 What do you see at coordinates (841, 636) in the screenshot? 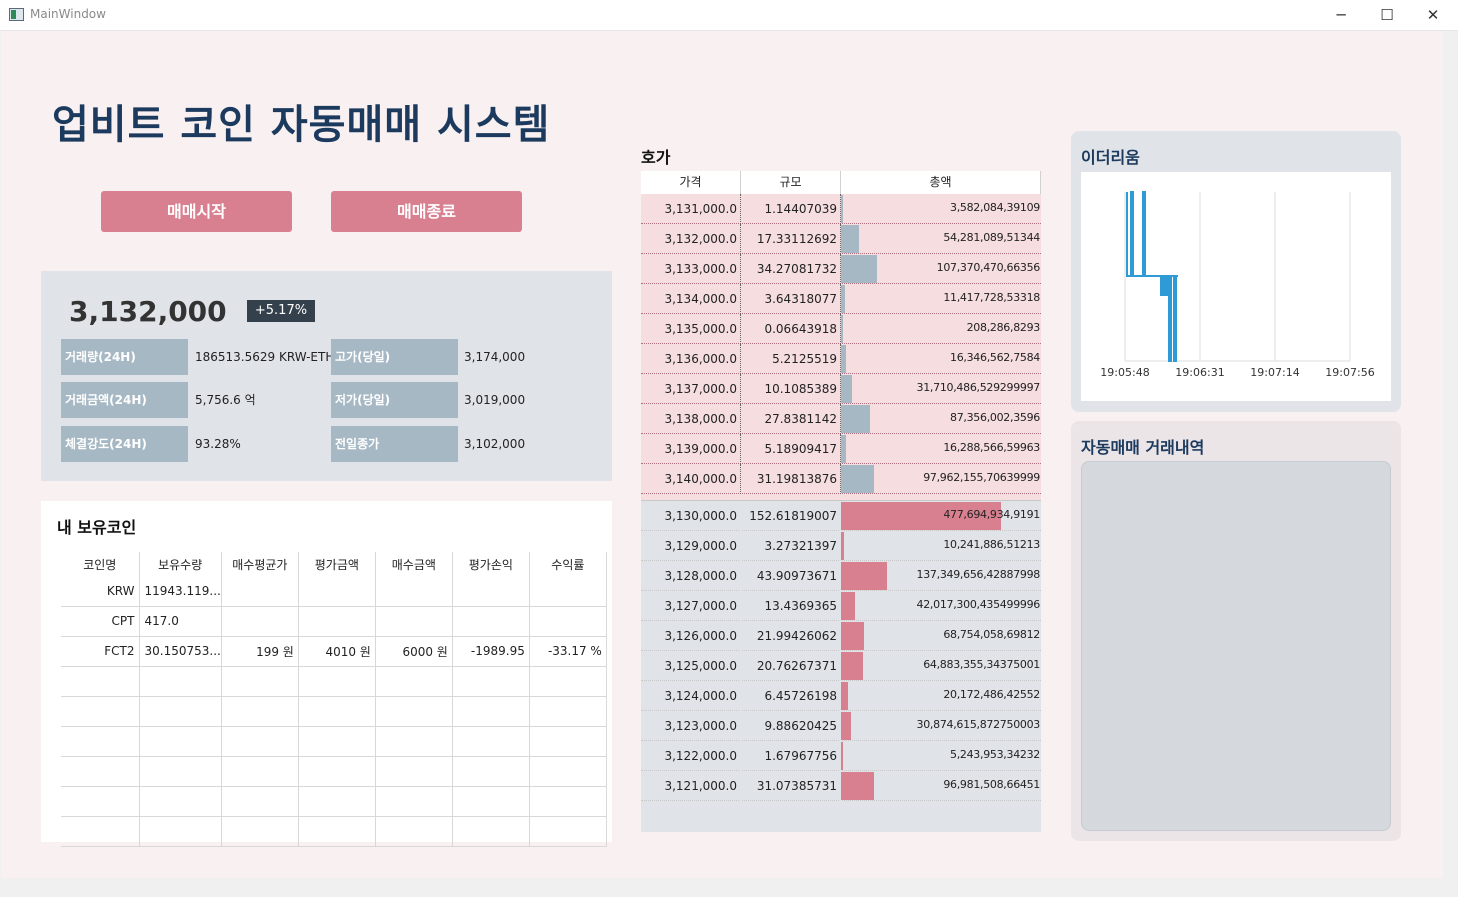
I see `bid-row: 3,126,000.0 21.99426062 68,754,058,69812` at bounding box center [841, 636].